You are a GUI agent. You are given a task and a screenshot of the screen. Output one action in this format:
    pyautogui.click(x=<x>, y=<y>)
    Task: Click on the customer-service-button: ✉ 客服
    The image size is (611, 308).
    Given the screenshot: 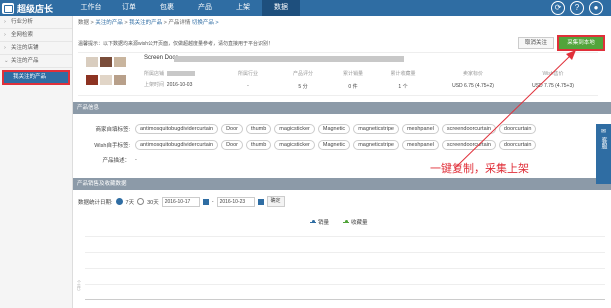 What is the action you would take?
    pyautogui.click(x=603, y=154)
    